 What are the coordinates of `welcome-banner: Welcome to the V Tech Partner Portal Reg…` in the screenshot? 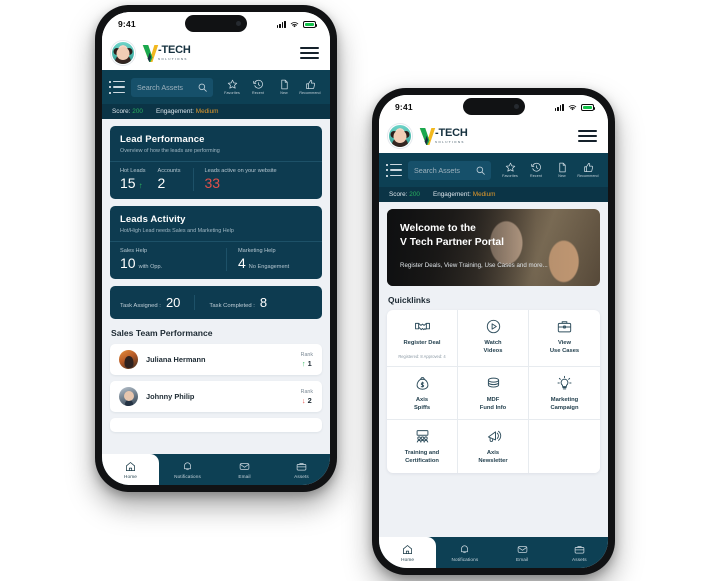 It's located at (493, 247).